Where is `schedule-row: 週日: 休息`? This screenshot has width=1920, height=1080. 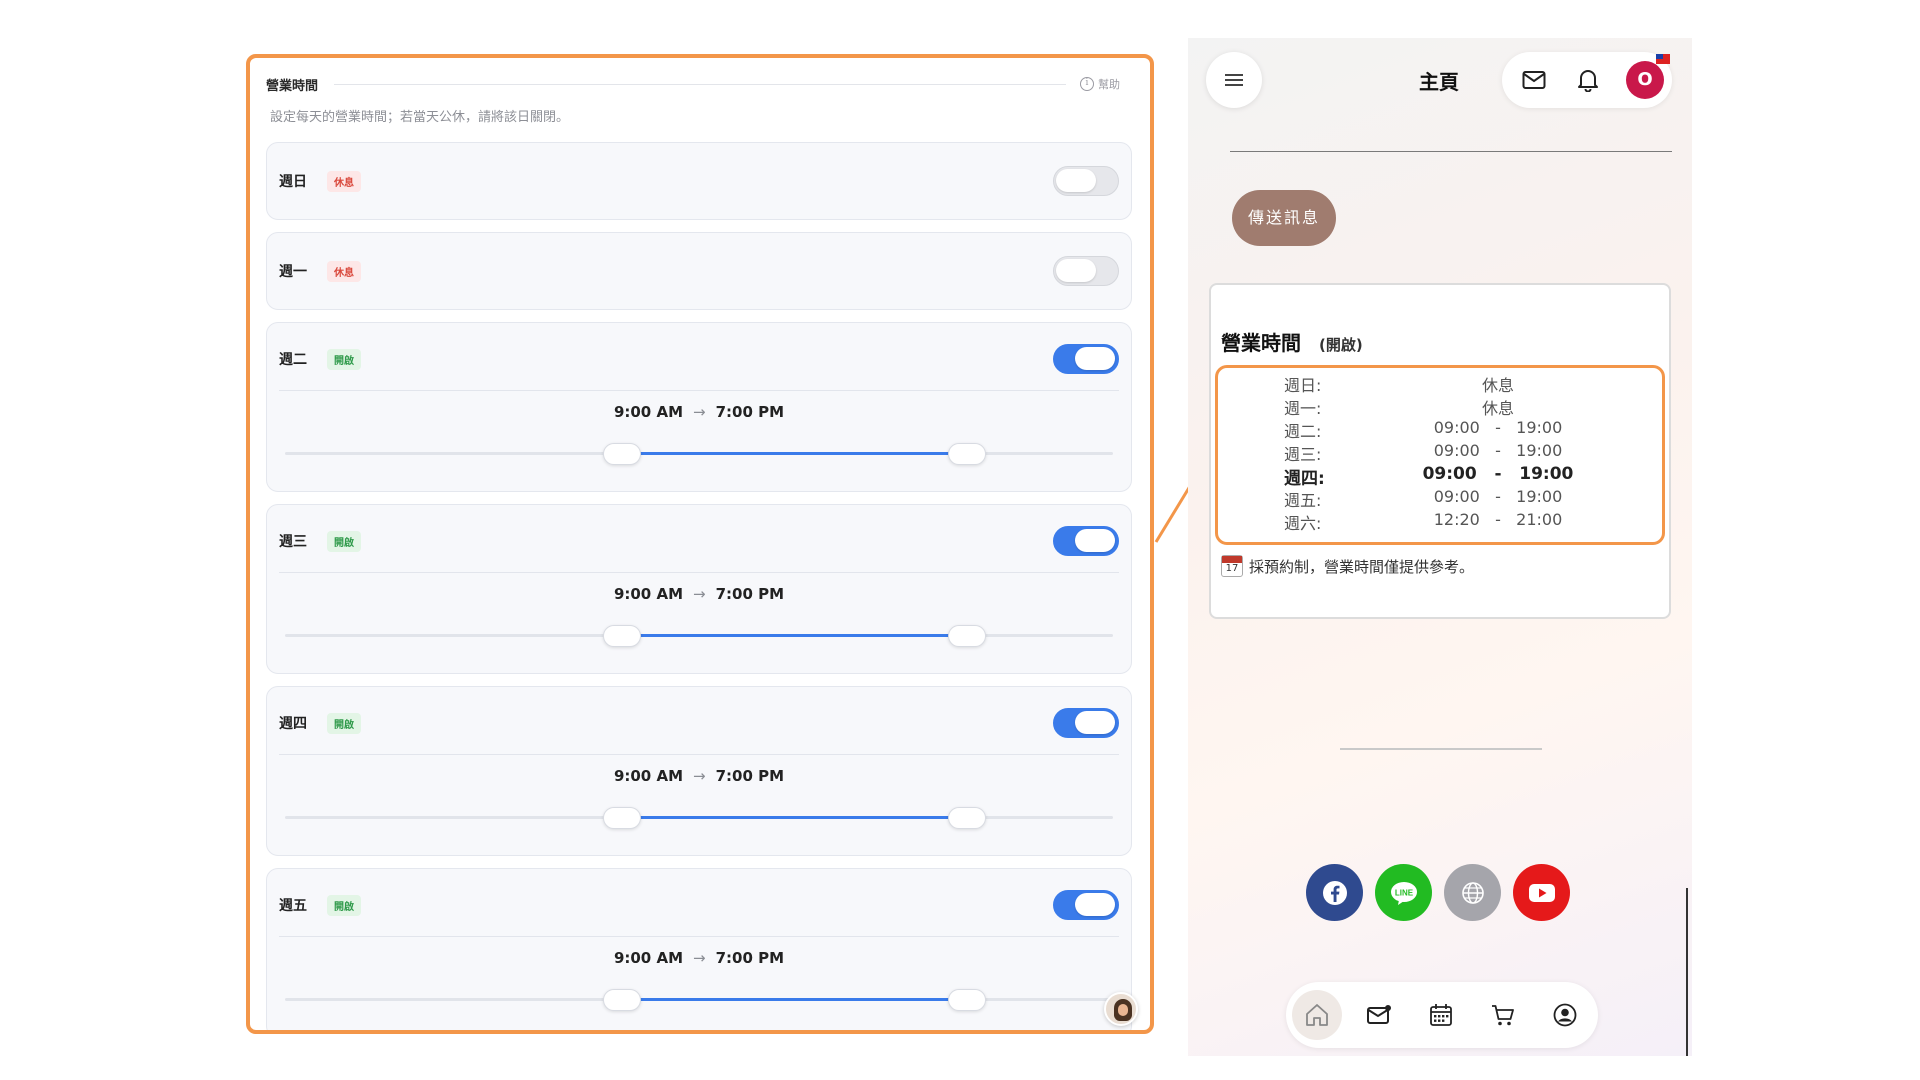 schedule-row: 週日: 休息 is located at coordinates (1443, 383).